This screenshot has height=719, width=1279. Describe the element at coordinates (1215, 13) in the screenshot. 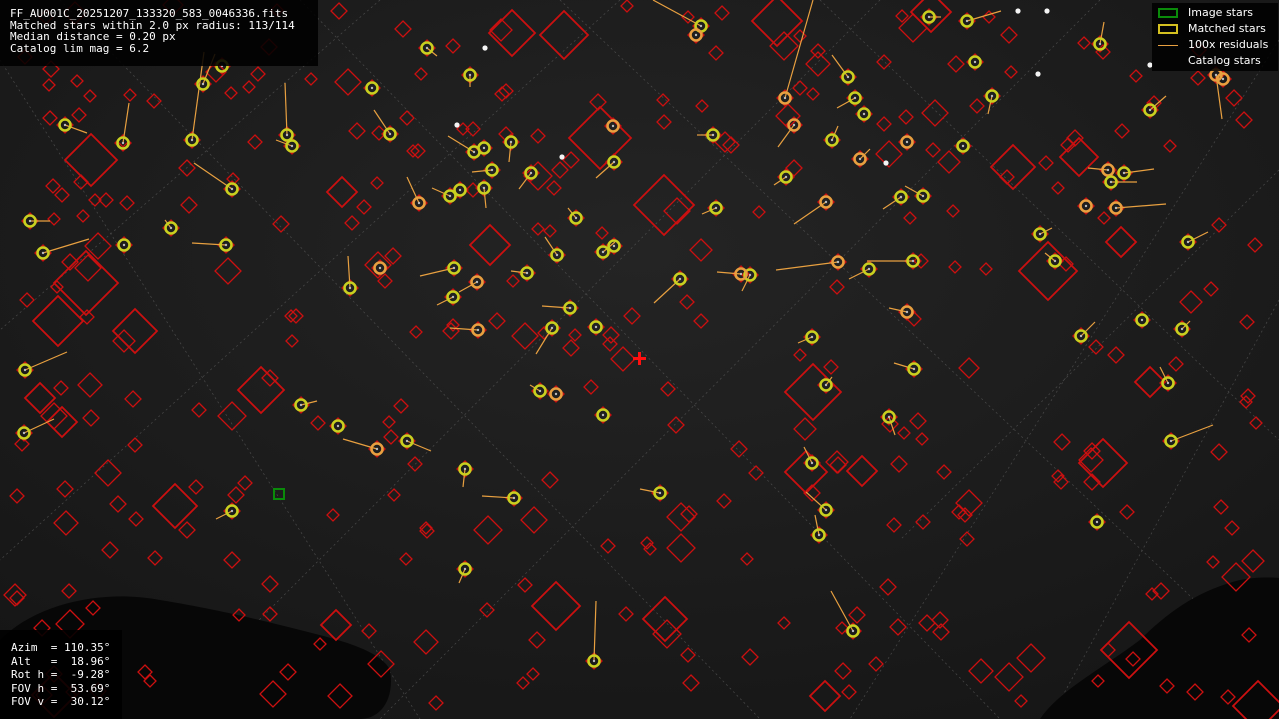

I see `legend-item-image-stars: Image stars` at that location.